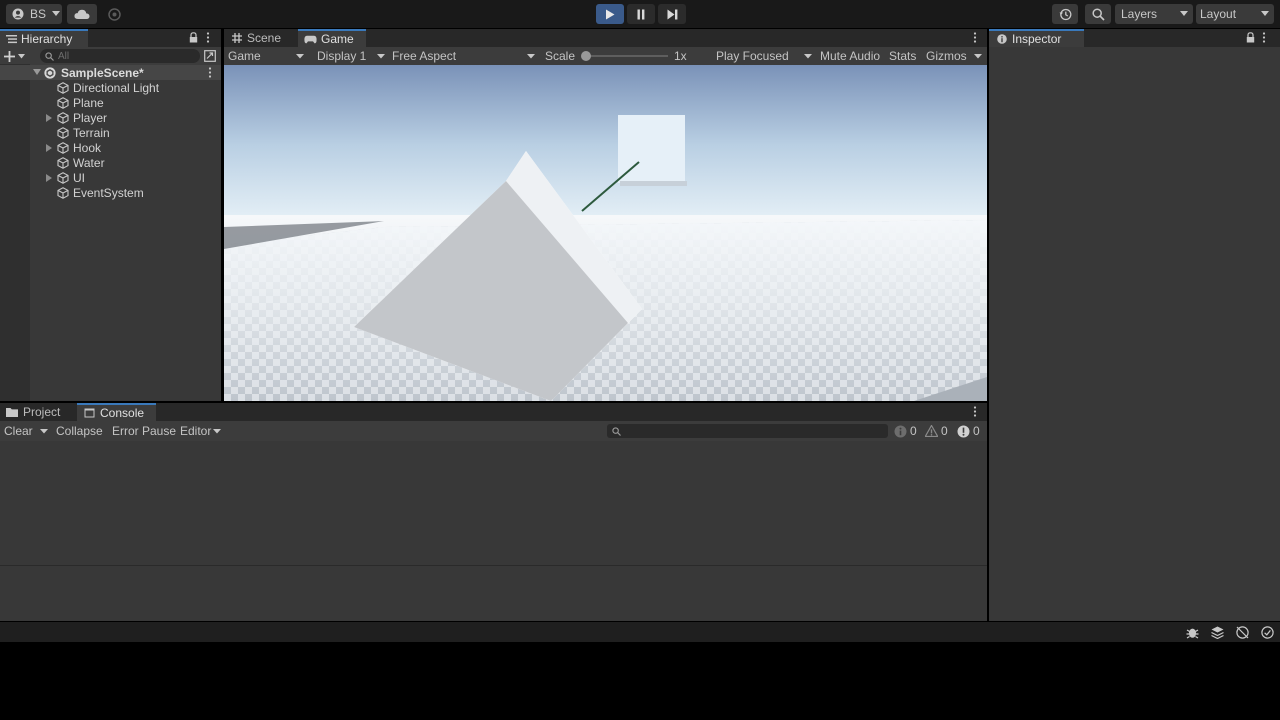 The image size is (1280, 720). I want to click on play-focused-label: Play Focused, so click(752, 56).